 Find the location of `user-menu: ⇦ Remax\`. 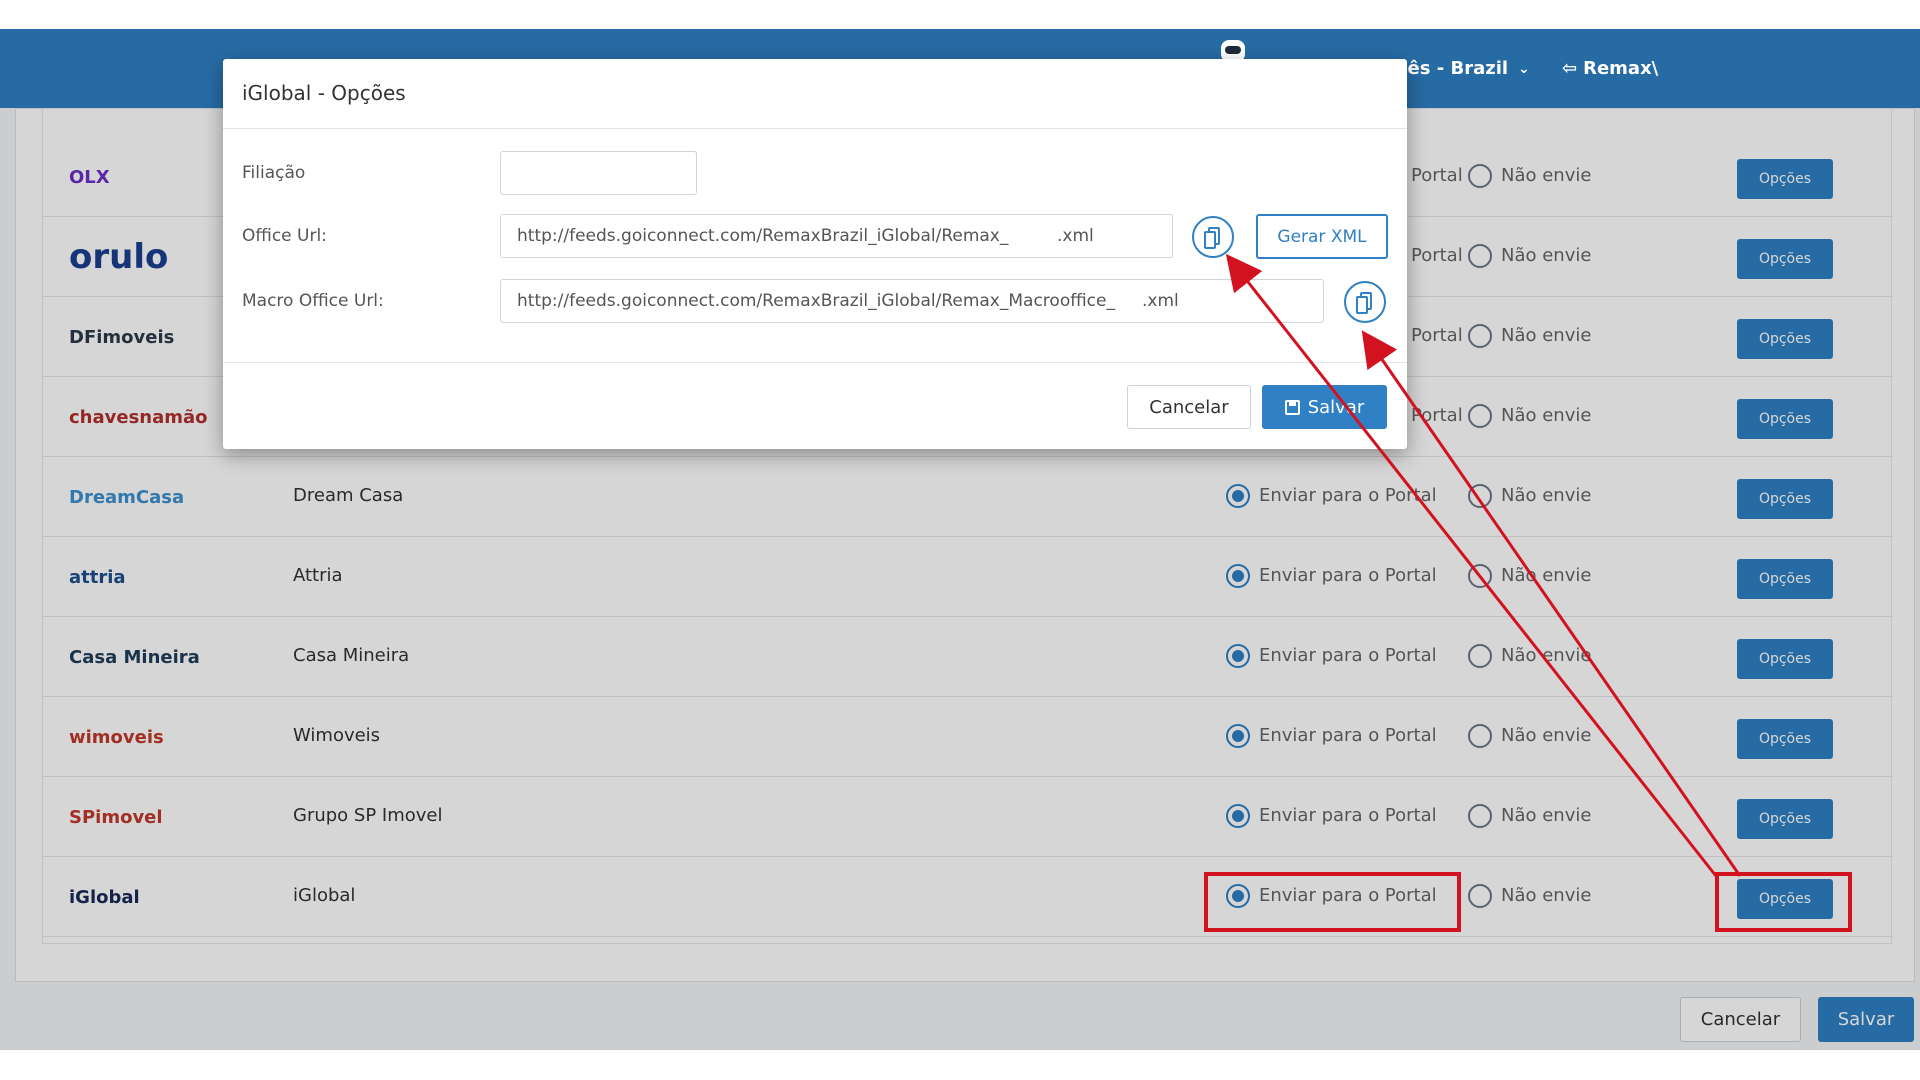

user-menu: ⇦ Remax\ is located at coordinates (1610, 68).